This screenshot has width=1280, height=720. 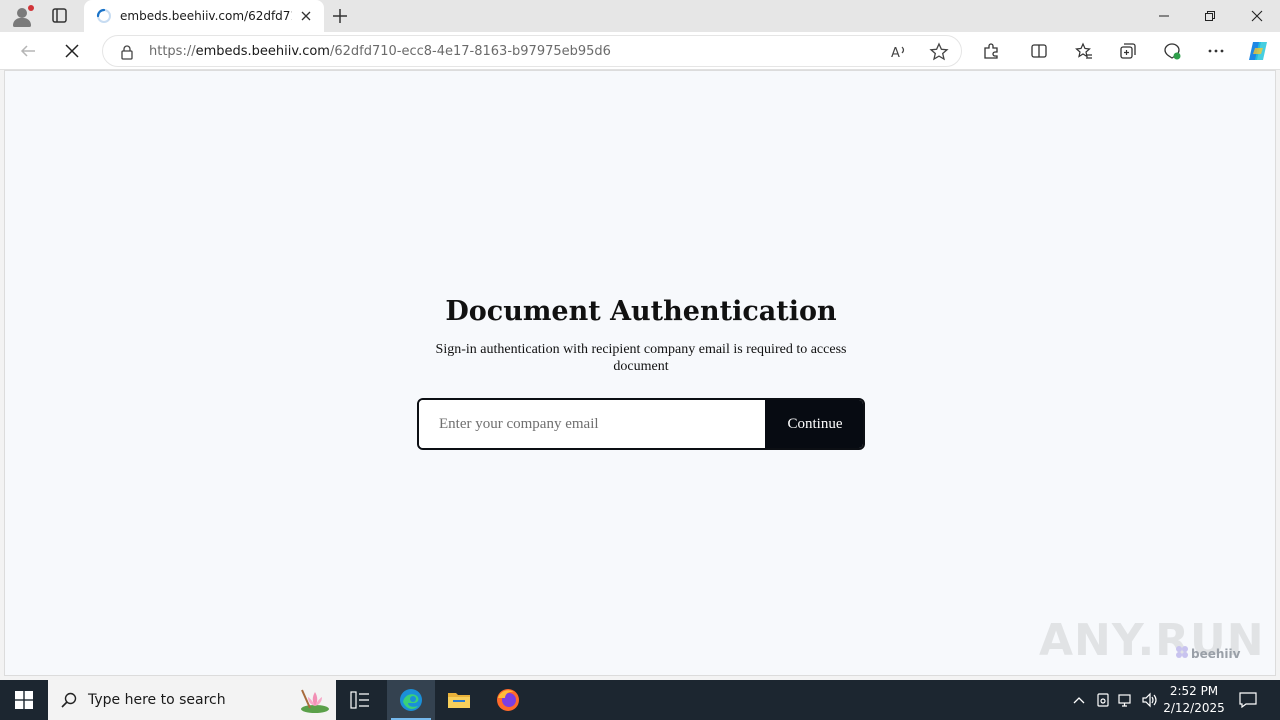 I want to click on windows-taskbar: Type here to search 2:52 PM 2/12/2025, so click(x=640, y=700).